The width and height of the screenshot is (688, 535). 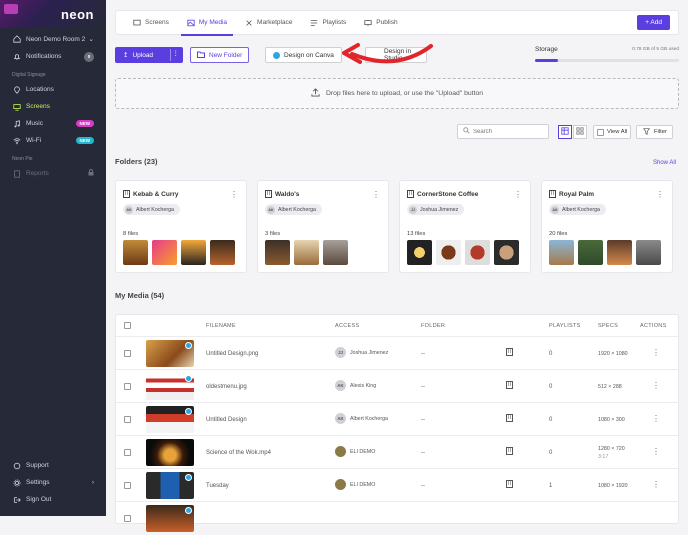 I want to click on new-folder-button: New Folder, so click(x=219, y=55).